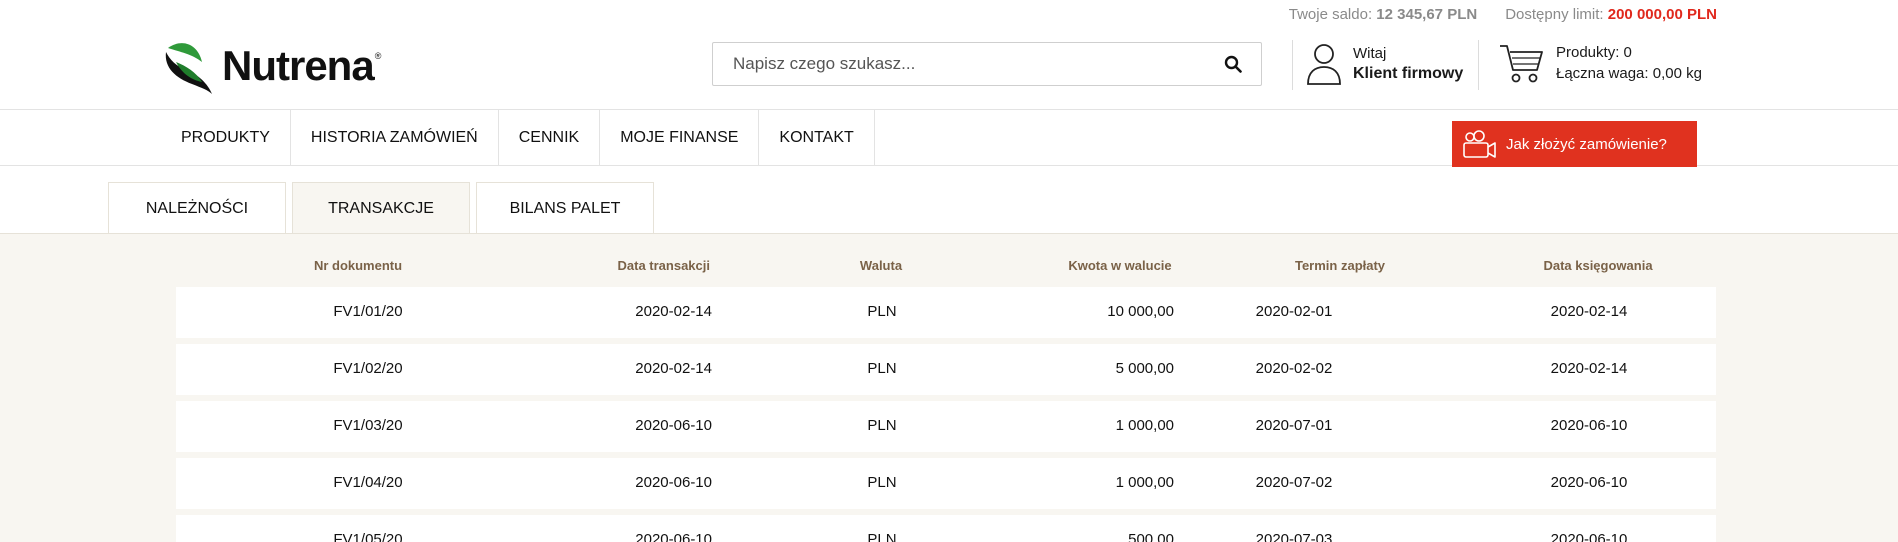 This screenshot has width=1898, height=542. What do you see at coordinates (881, 265) in the screenshot?
I see `column-header-currency: Waluta` at bounding box center [881, 265].